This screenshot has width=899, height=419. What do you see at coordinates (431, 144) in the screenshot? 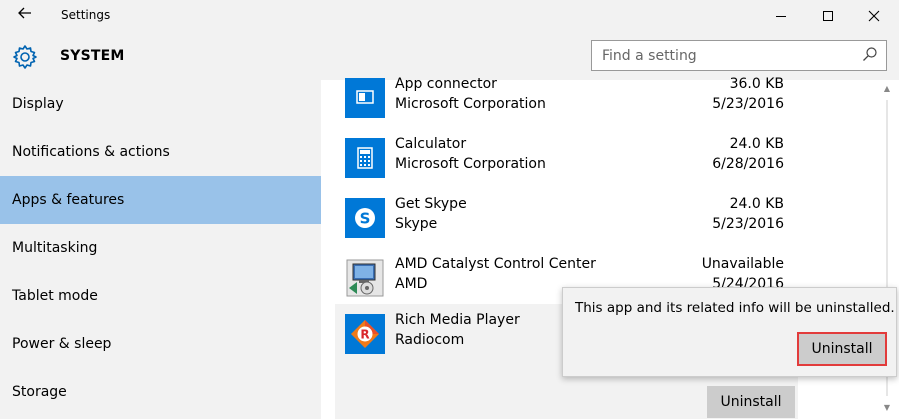
I see `app-name: Calculator` at bounding box center [431, 144].